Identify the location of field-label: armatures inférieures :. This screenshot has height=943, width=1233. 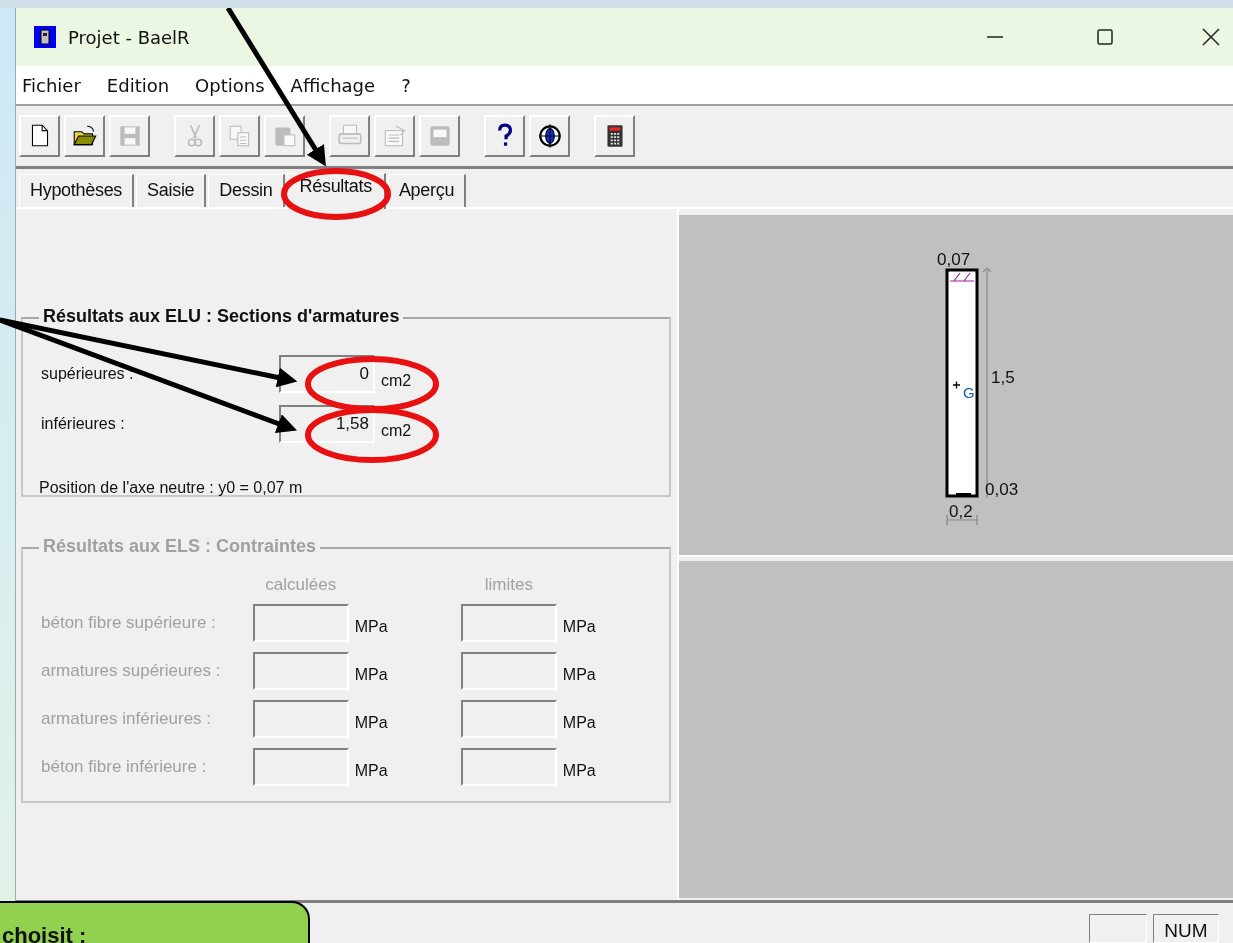
(127, 719).